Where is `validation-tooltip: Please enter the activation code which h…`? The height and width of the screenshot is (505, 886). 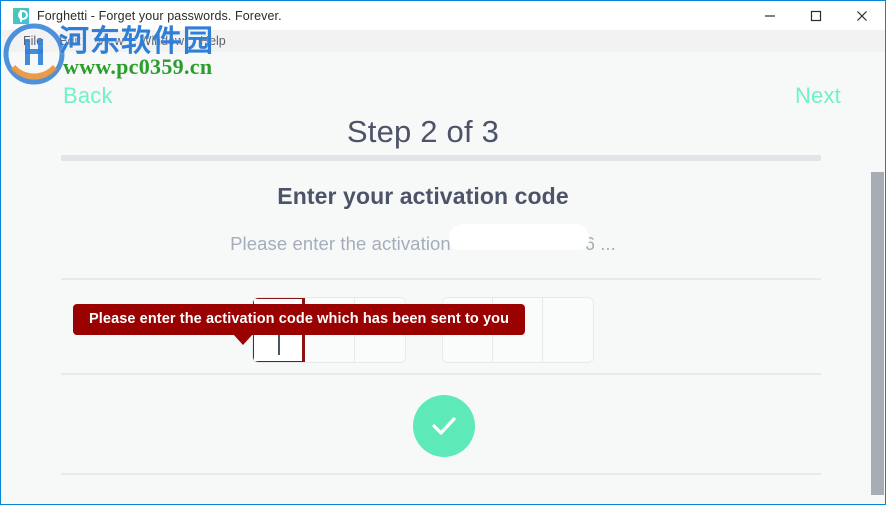
validation-tooltip: Please enter the activation code which h… is located at coordinates (299, 319).